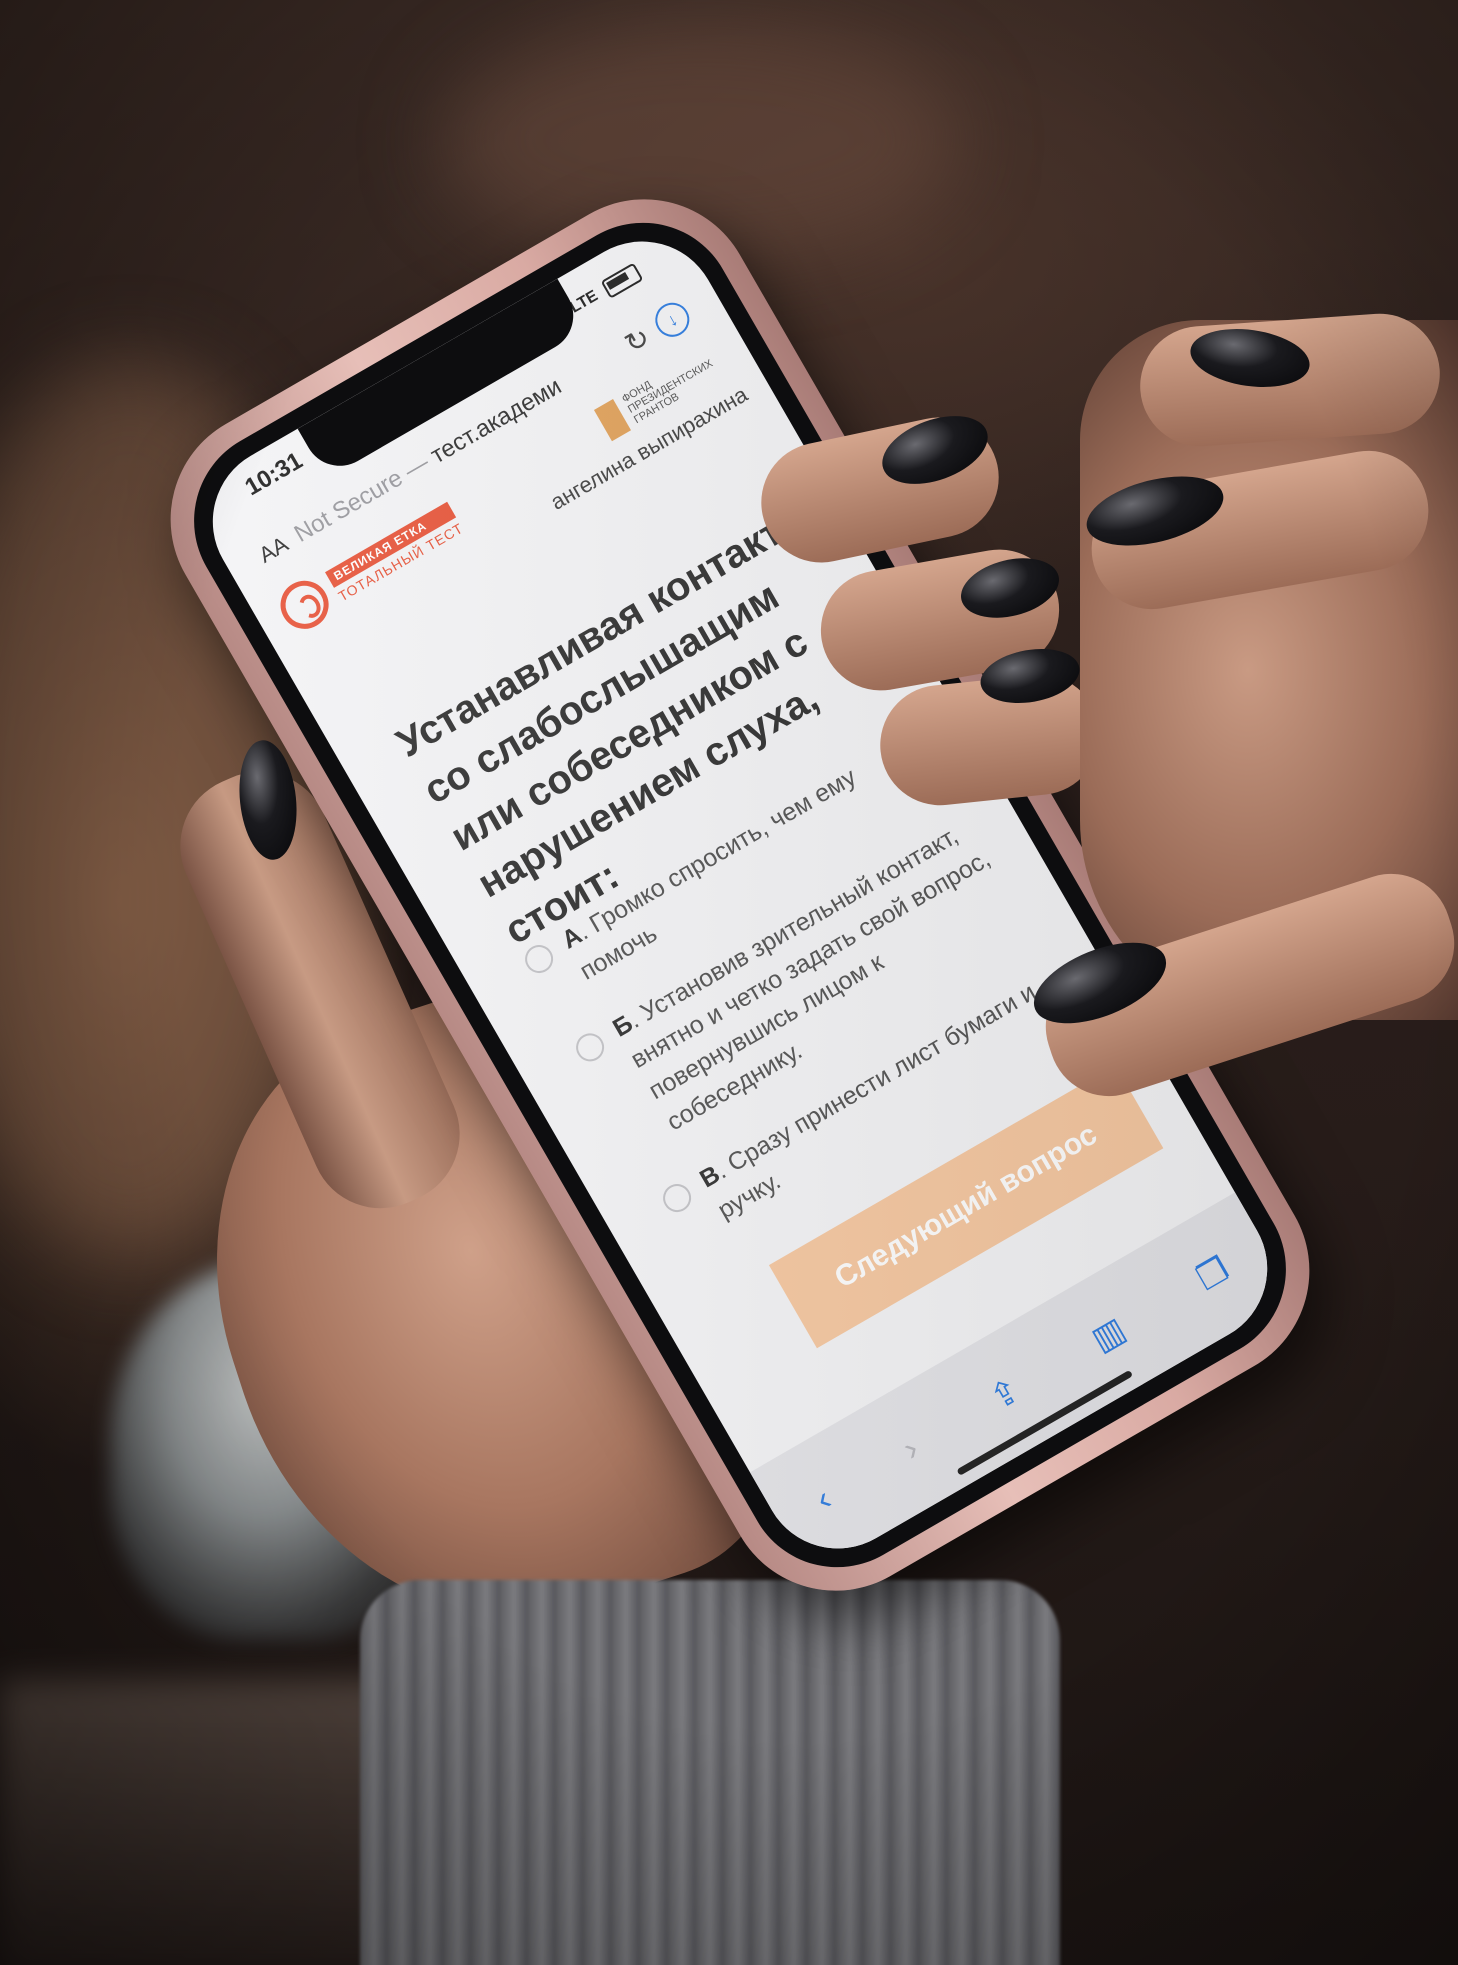  I want to click on forward-arrow-icon: ›, so click(910, 1448).